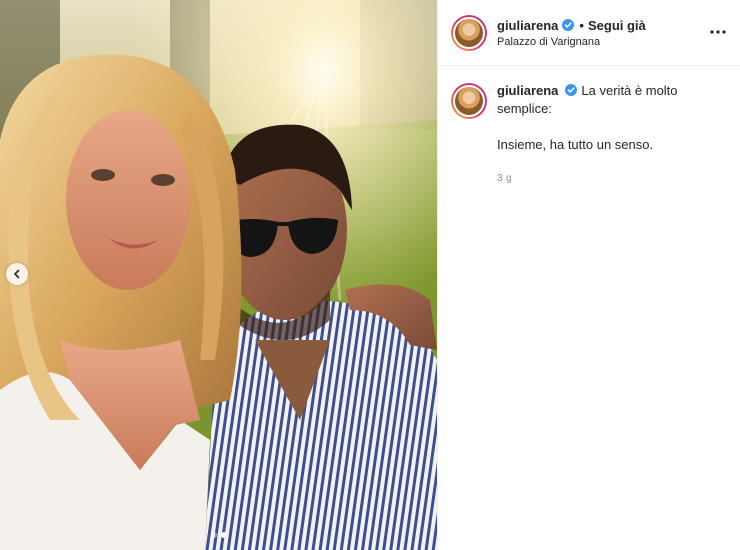 The image size is (740, 550). I want to click on more-horizontal-icon, so click(718, 32).